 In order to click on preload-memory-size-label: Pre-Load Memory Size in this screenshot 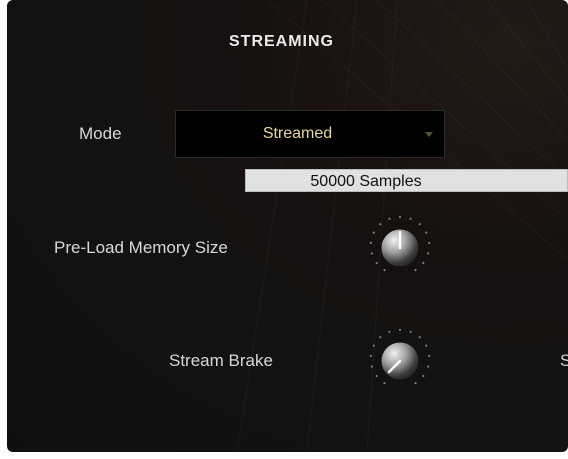, I will do `click(141, 247)`.